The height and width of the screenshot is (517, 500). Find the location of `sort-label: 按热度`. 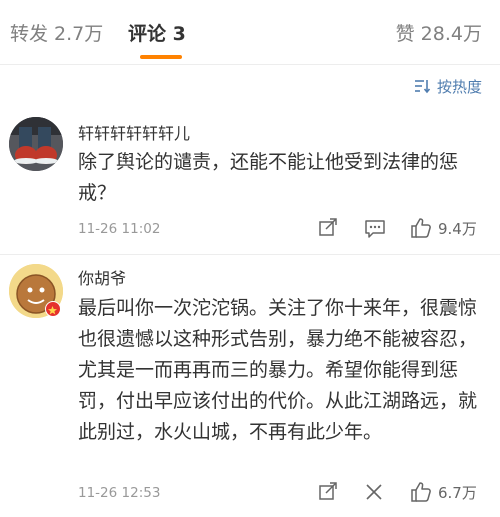

sort-label: 按热度 is located at coordinates (459, 86).